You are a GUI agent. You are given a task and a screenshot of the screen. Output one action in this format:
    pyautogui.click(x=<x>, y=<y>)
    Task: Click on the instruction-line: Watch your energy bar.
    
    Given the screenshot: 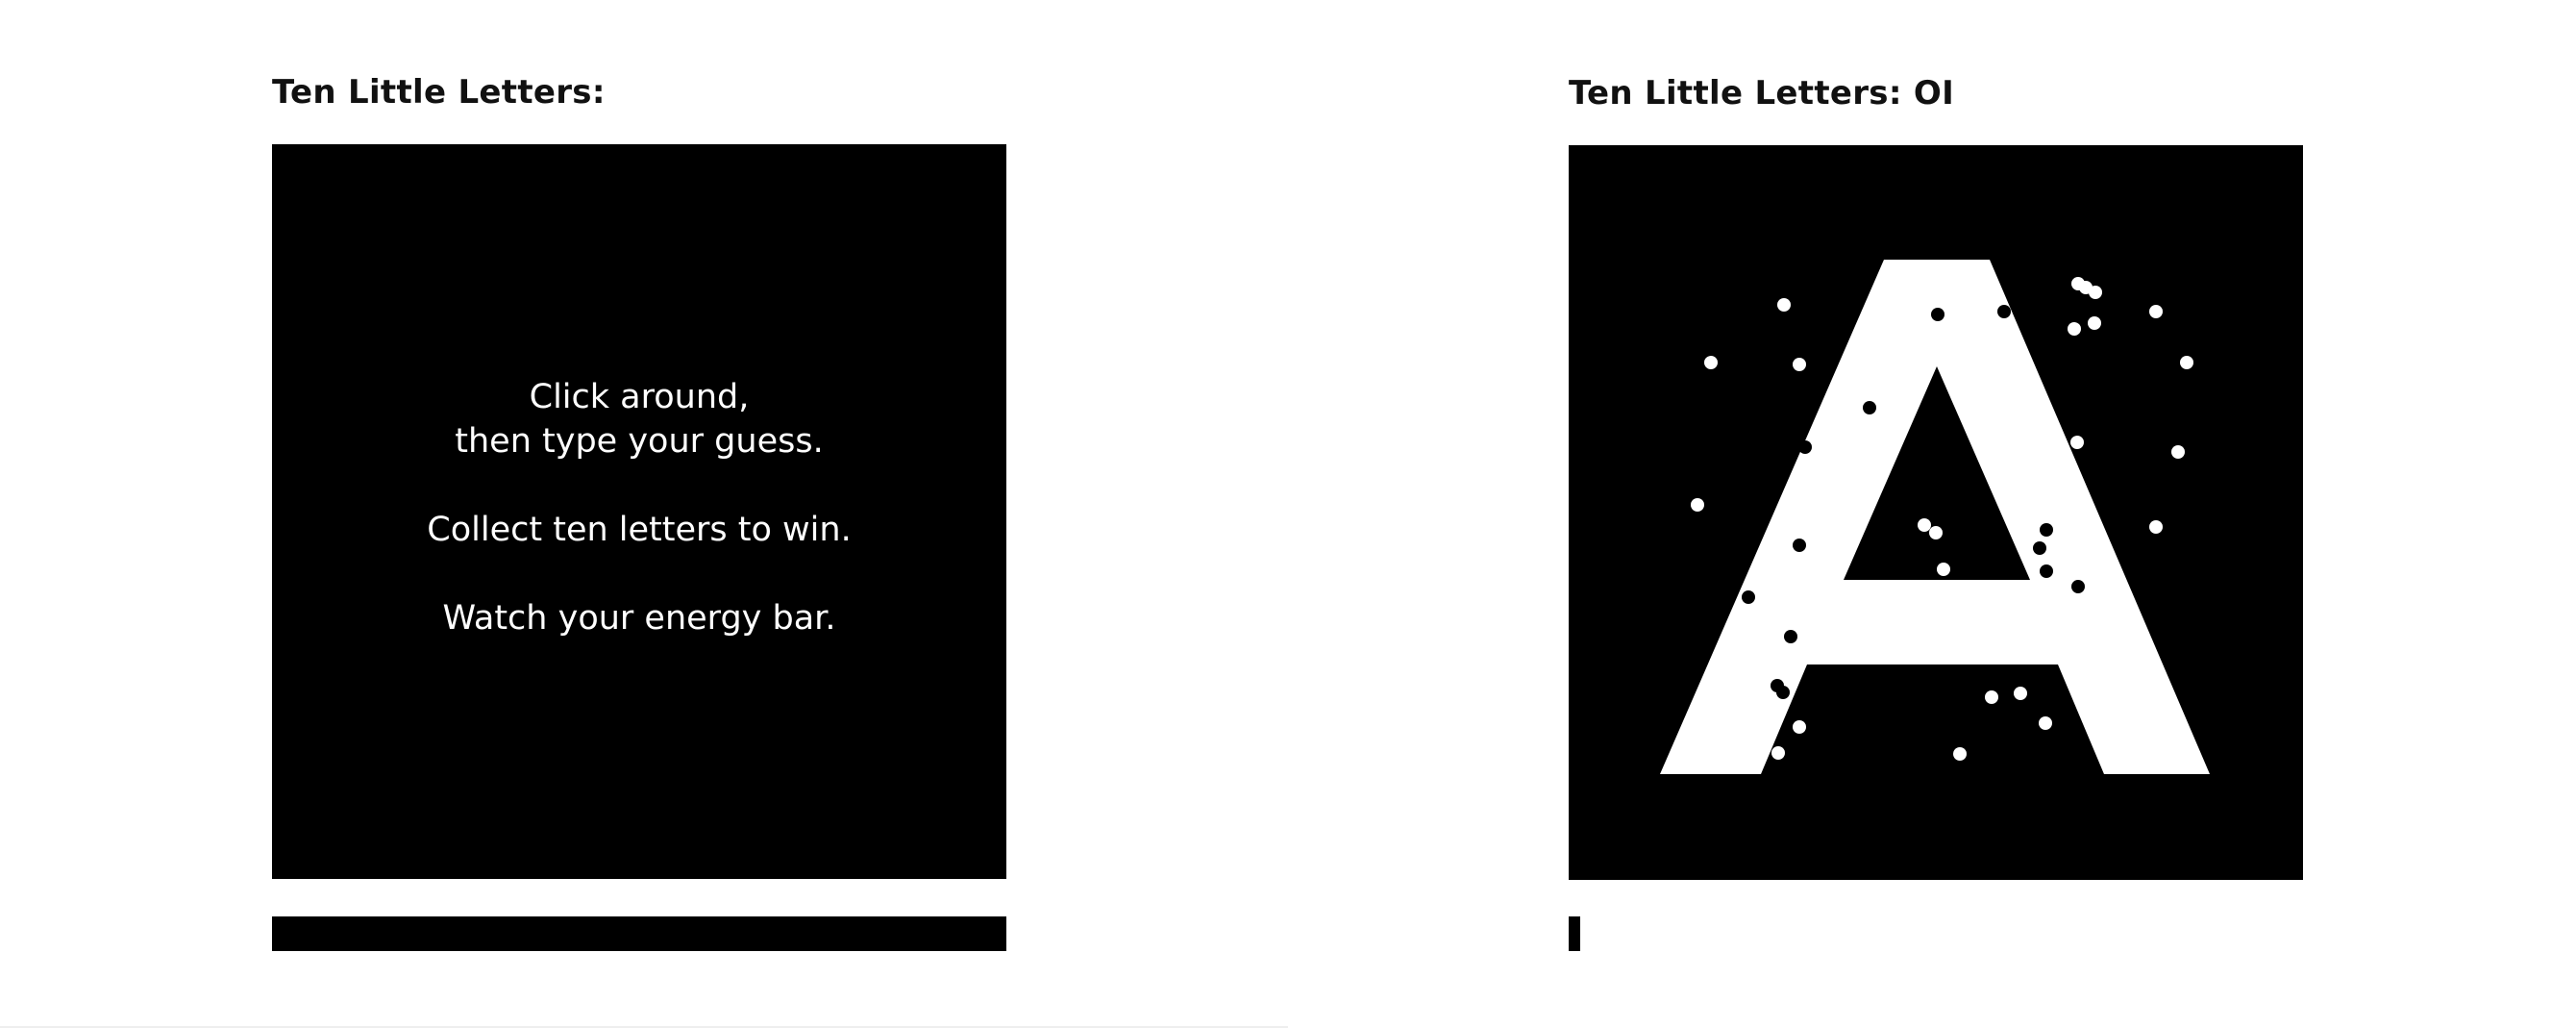 What is the action you would take?
    pyautogui.click(x=639, y=618)
    